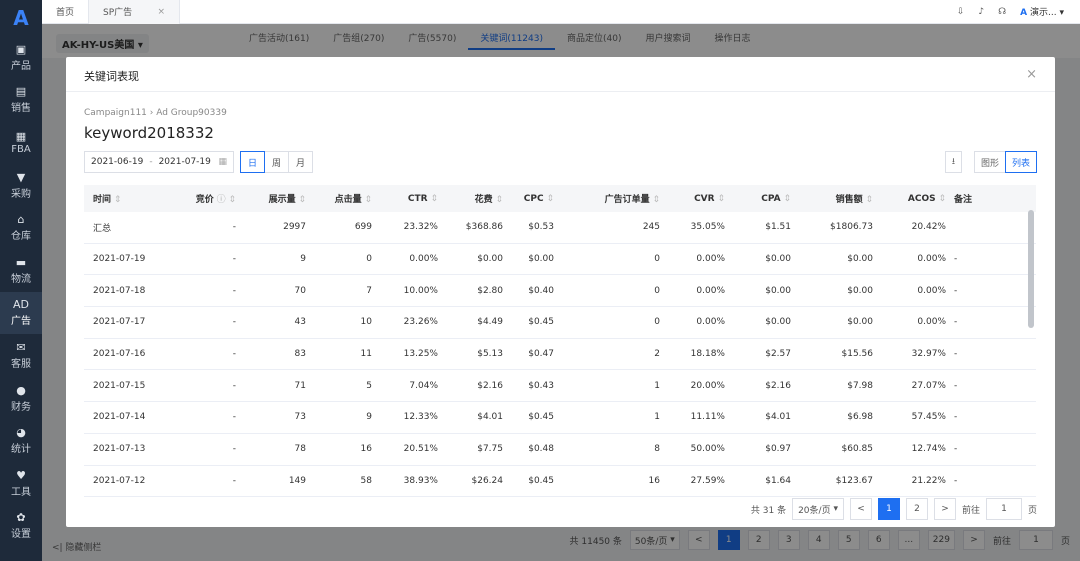 Image resolution: width=1080 pixels, height=561 pixels. What do you see at coordinates (118, 13) in the screenshot?
I see `tab-sp-ads-label: SP广告` at bounding box center [118, 13].